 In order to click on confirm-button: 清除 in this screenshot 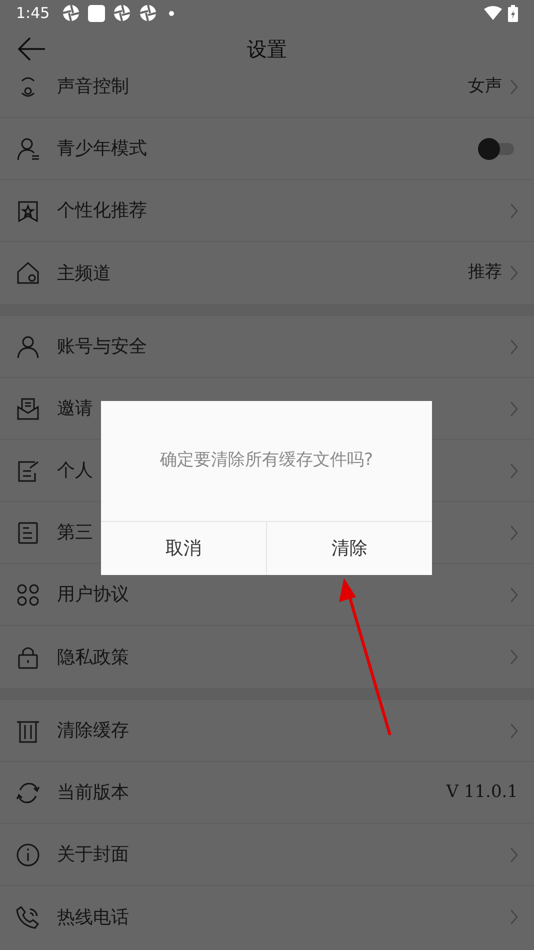, I will do `click(349, 548)`.